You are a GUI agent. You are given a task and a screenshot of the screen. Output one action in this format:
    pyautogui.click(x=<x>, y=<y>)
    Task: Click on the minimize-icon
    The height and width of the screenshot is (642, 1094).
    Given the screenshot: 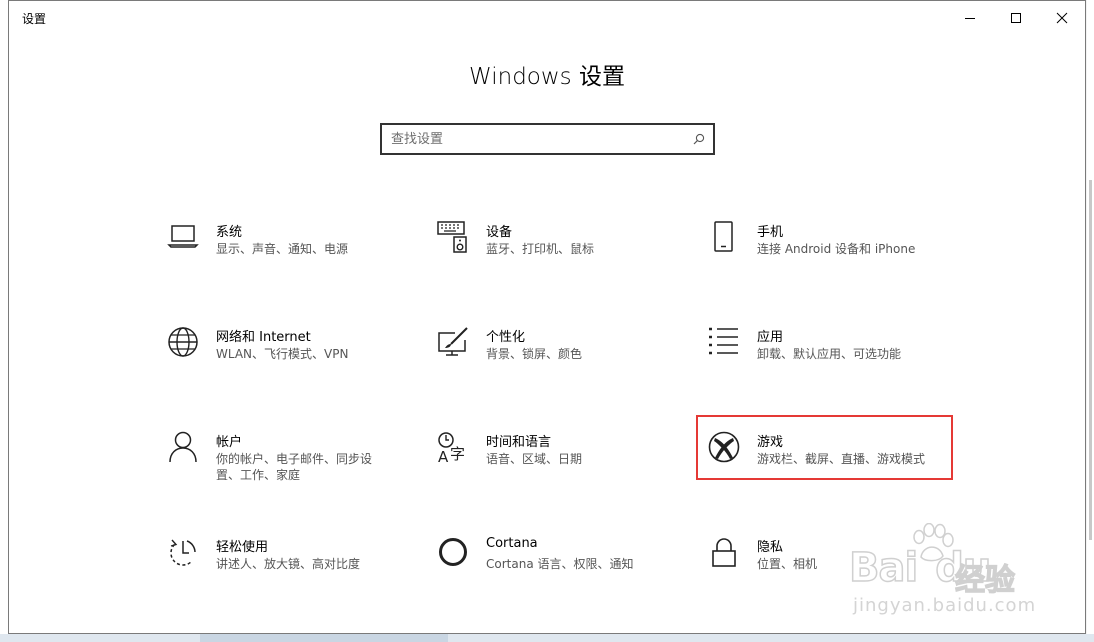 What is the action you would take?
    pyautogui.click(x=970, y=18)
    